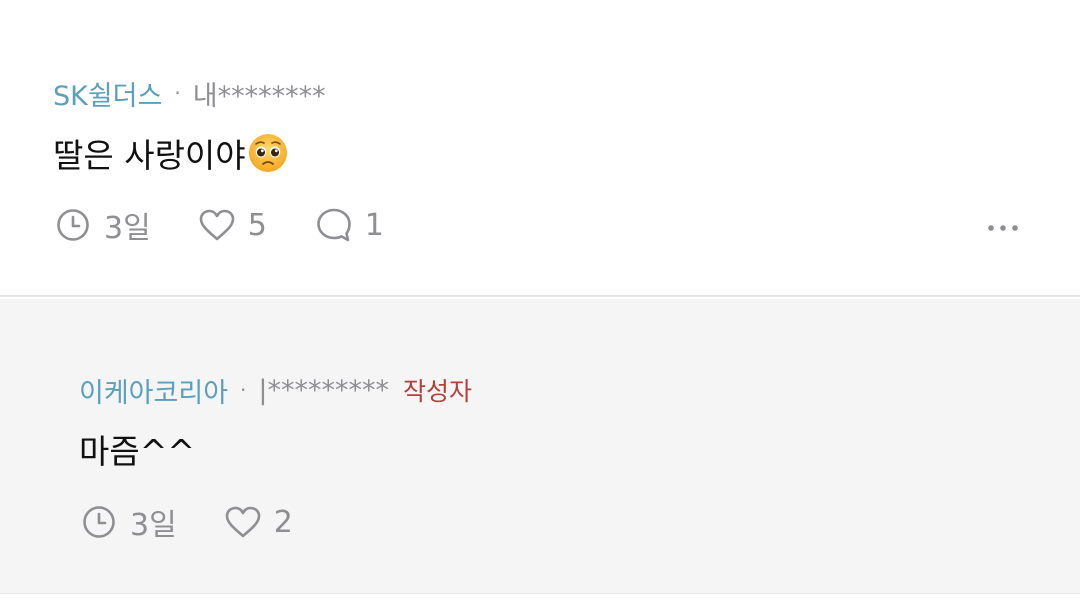 The image size is (1080, 600). What do you see at coordinates (257, 225) in the screenshot?
I see `like-count: 5` at bounding box center [257, 225].